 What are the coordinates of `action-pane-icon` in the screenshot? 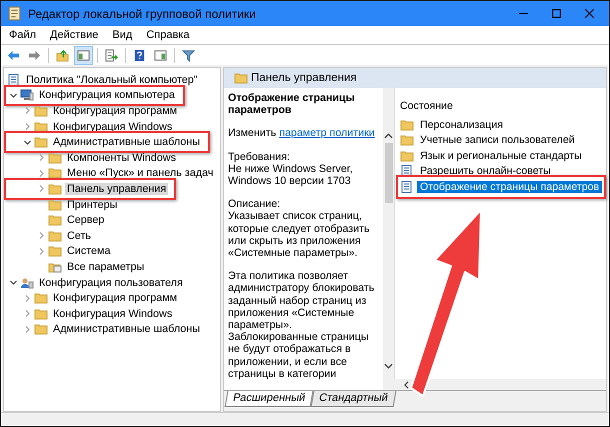 It's located at (160, 55).